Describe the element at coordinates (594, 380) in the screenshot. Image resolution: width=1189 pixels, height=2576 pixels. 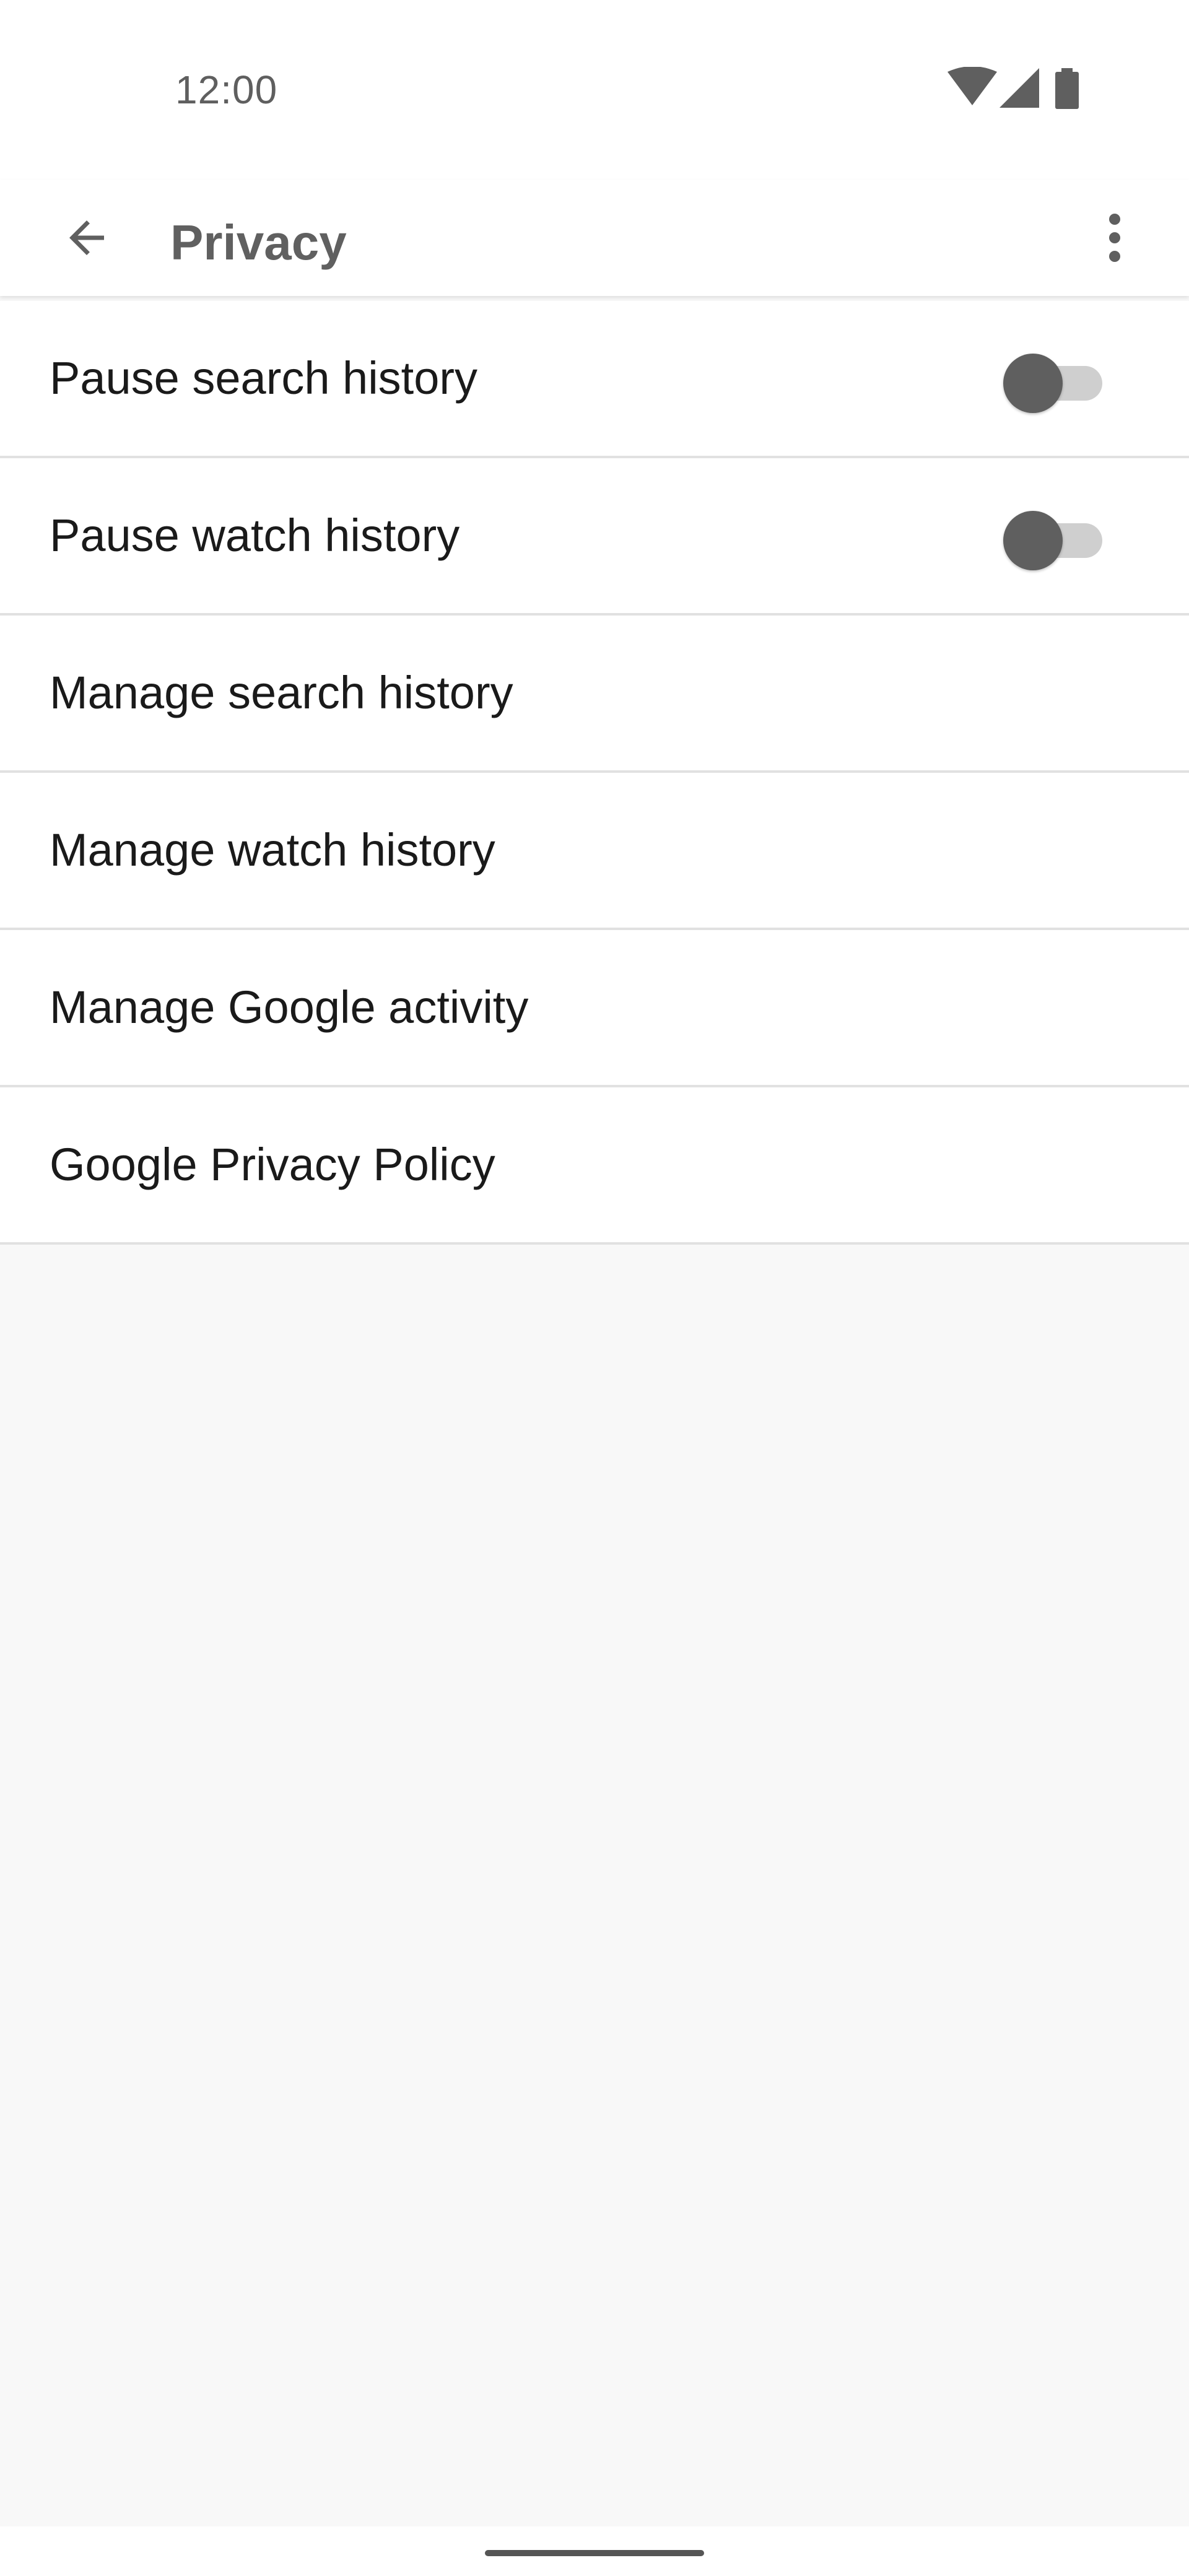
I see `pause-search-history-row: Pause search history` at that location.